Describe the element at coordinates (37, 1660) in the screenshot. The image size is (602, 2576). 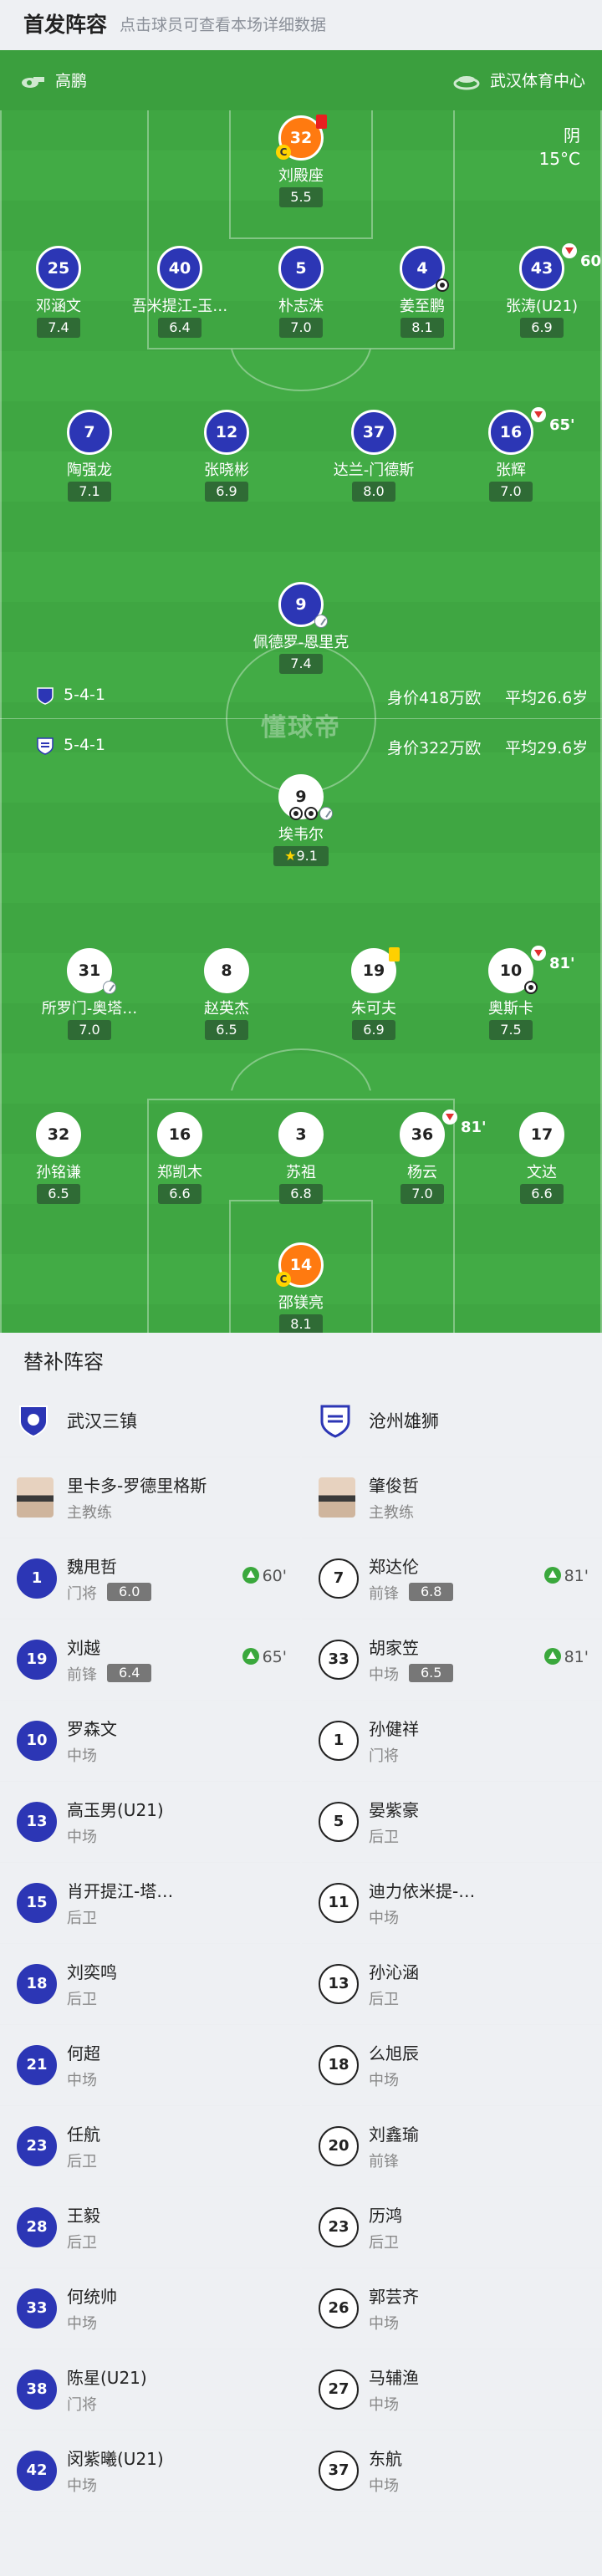
I see `player-number: 19` at that location.